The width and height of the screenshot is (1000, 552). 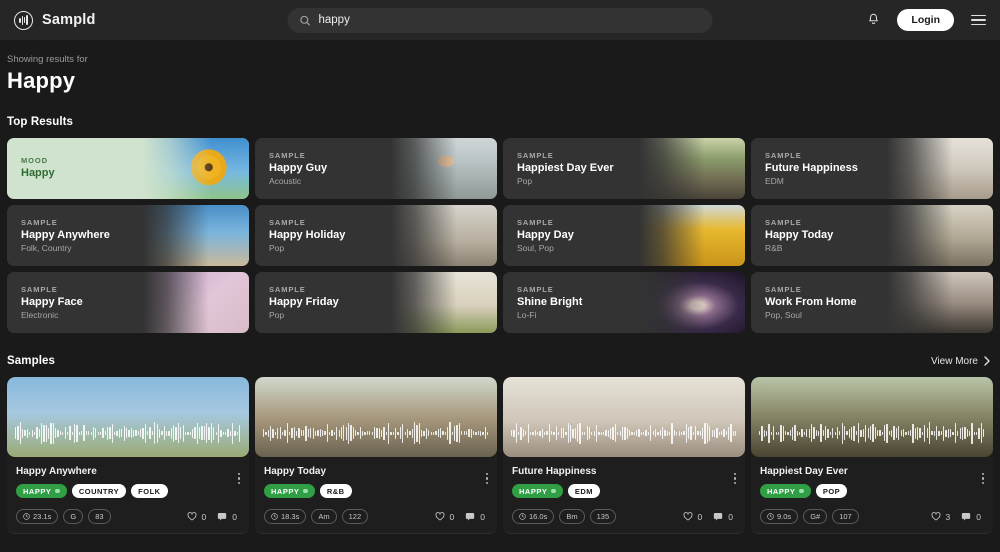 What do you see at coordinates (624, 235) in the screenshot?
I see `top-result-card: SAMPLE Happy Day Soul, Pop` at bounding box center [624, 235].